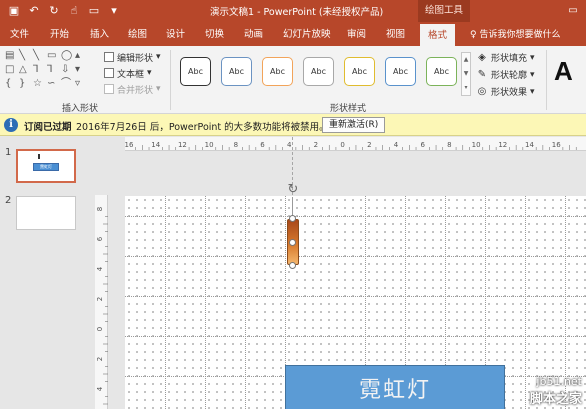 The height and width of the screenshot is (409, 586). What do you see at coordinates (66, 56) in the screenshot?
I see `oval-shape-icon: ◯` at bounding box center [66, 56].